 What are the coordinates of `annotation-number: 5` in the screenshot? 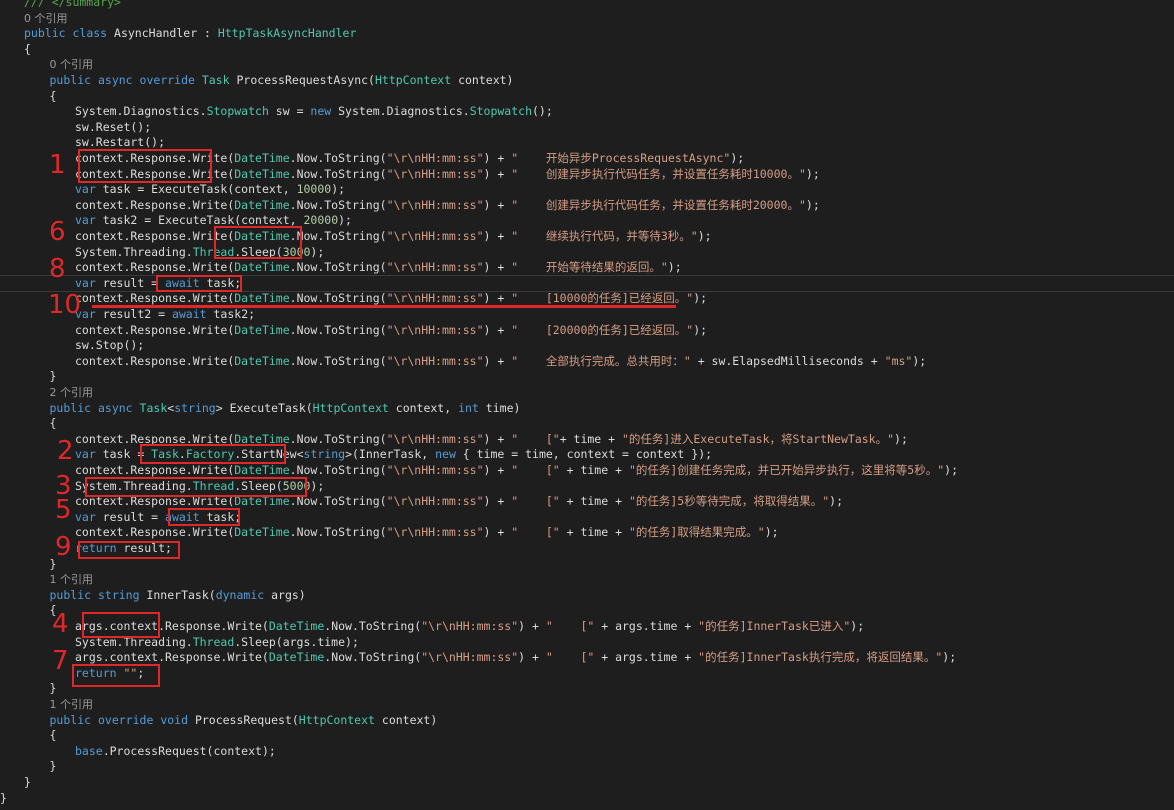 It's located at (63, 510).